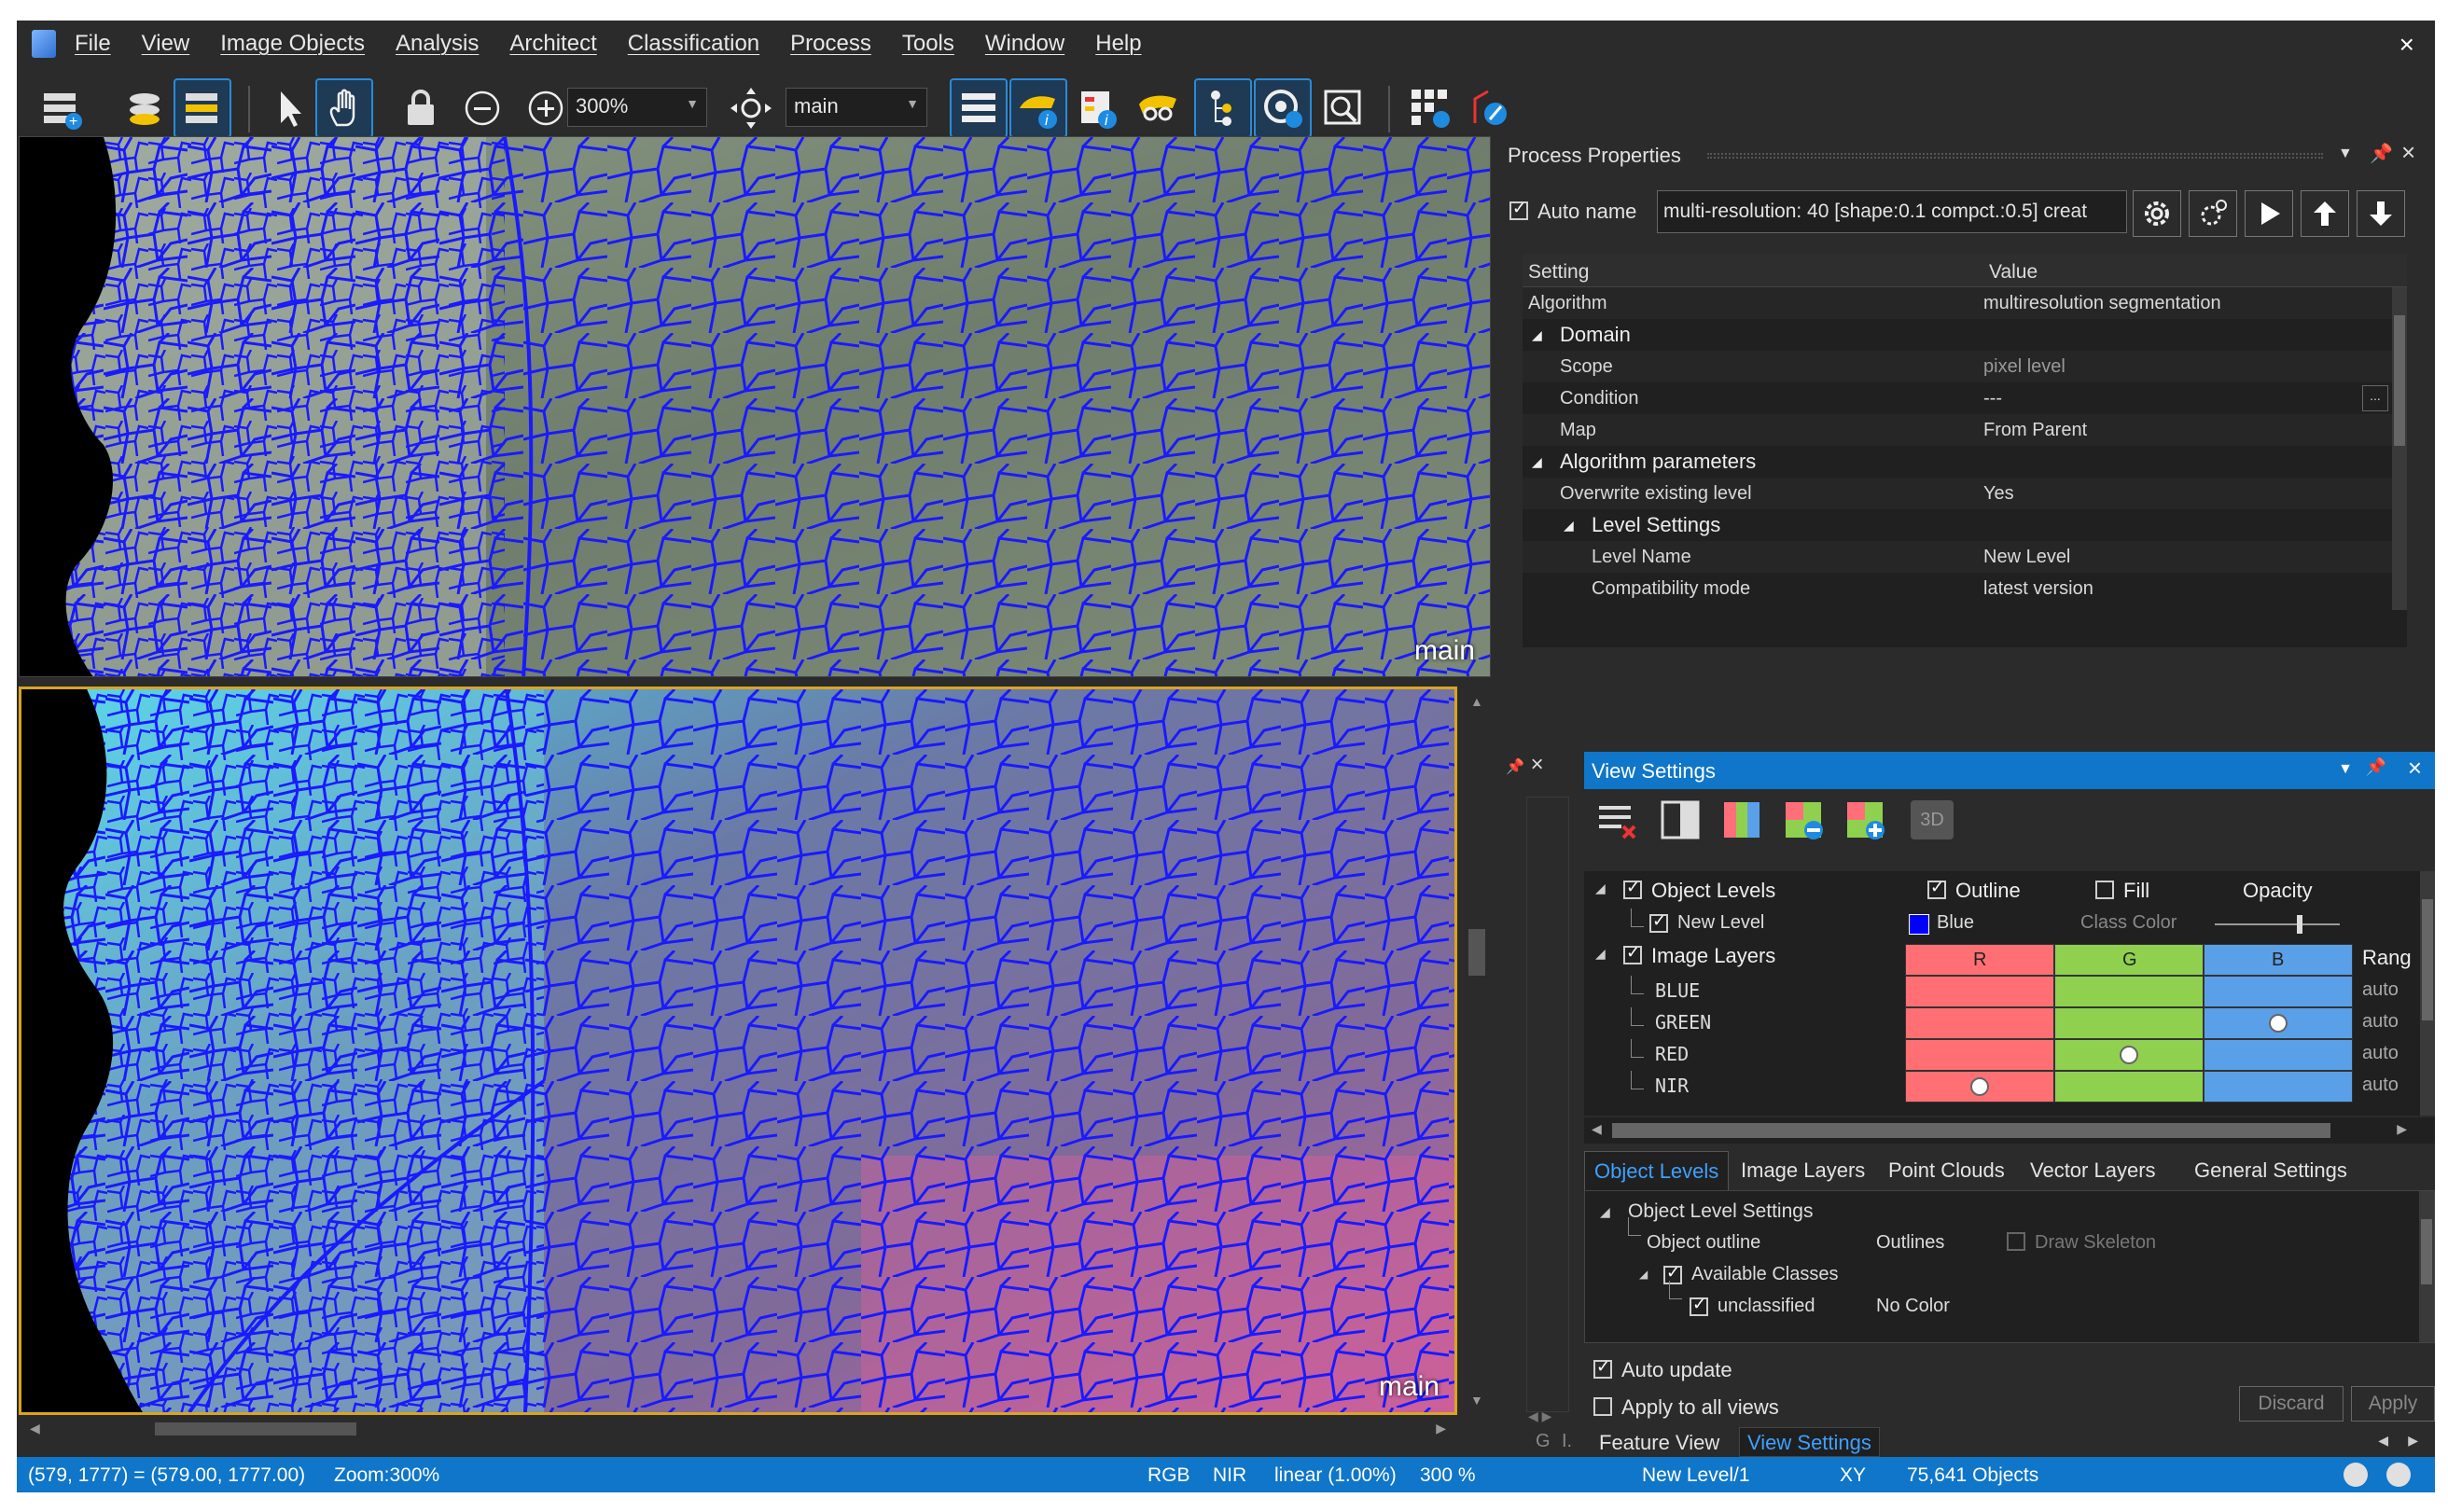 The image size is (2448, 1512). Describe the element at coordinates (1965, 462) in the screenshot. I see `grid-row-group: ◢ Algorithm parameters` at that location.